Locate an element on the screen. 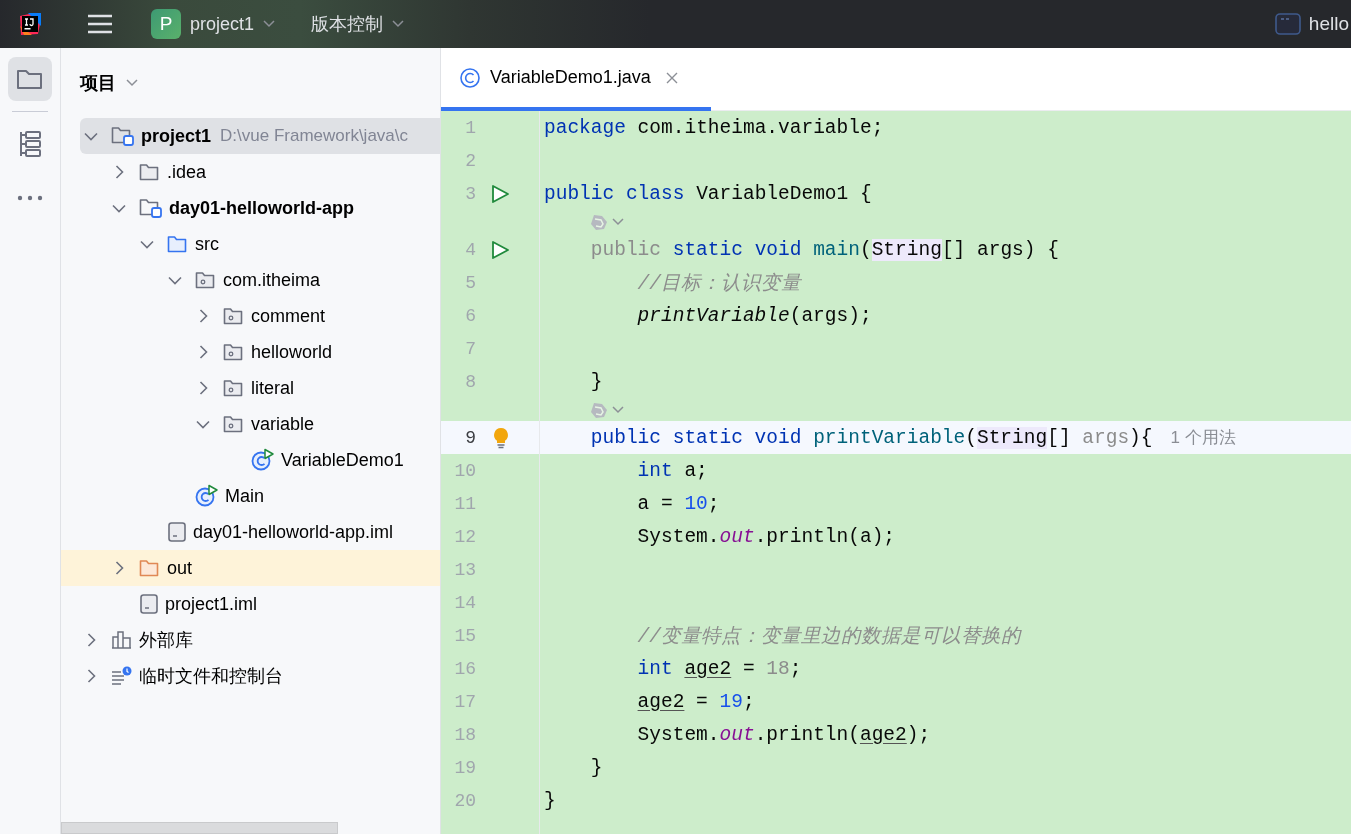 The width and height of the screenshot is (1351, 834). app-logo is located at coordinates (30, 24).